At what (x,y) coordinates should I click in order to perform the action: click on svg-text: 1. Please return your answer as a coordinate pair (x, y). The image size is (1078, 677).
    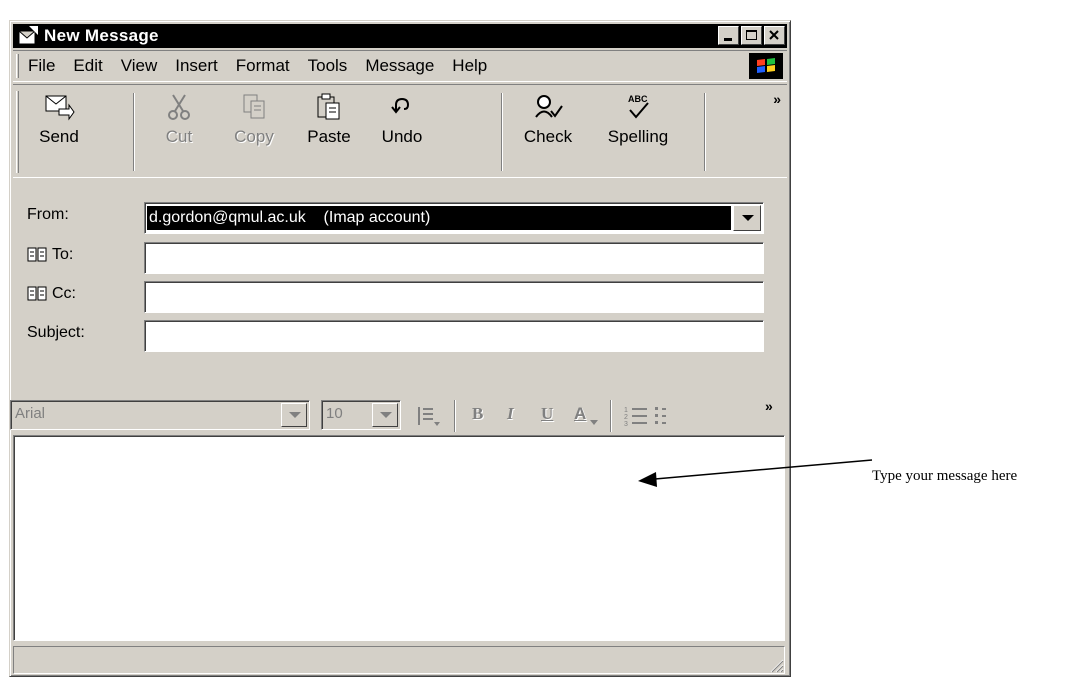
    Looking at the image, I should click on (626, 410).